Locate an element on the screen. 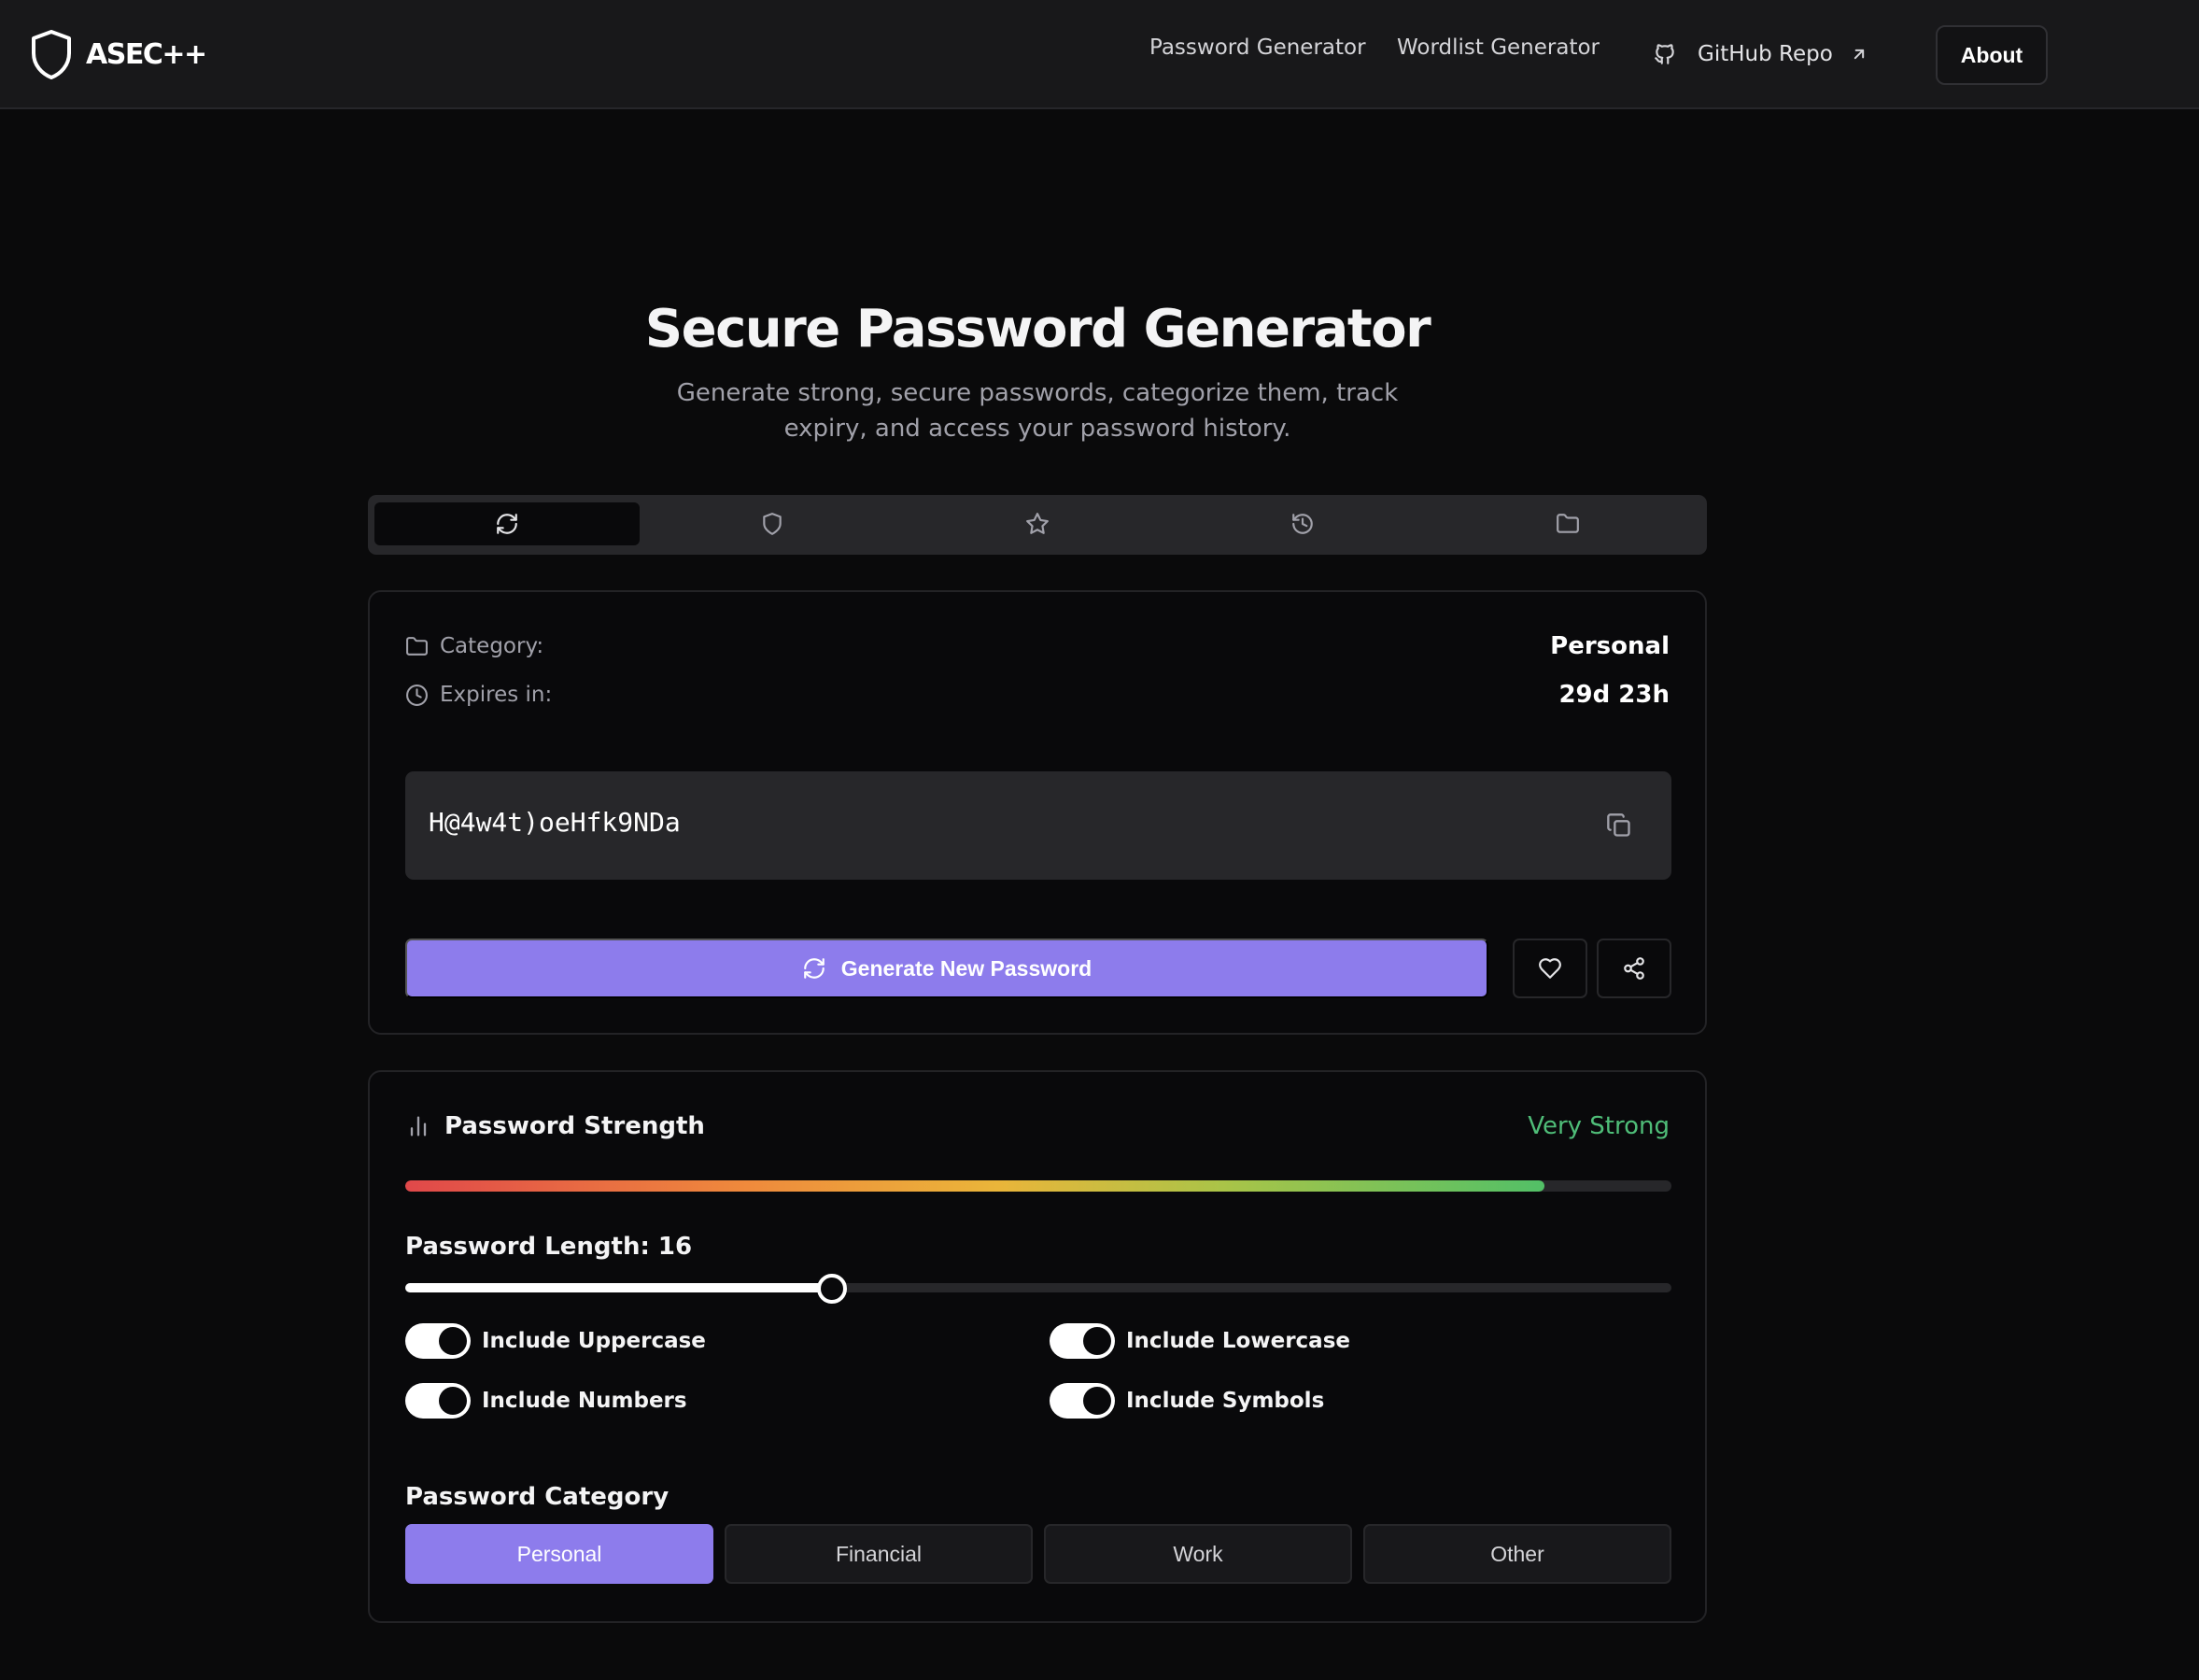 This screenshot has height=1680, width=2199. category-other-button: Other is located at coordinates (1517, 1554).